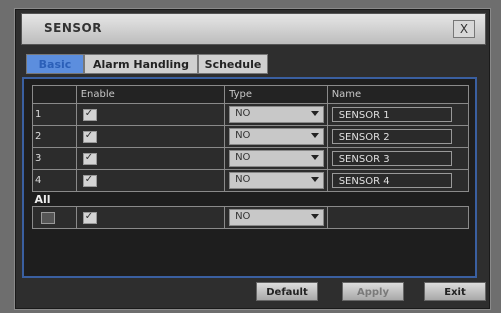 This screenshot has height=313, width=501. I want to click on tab-basic: Basic, so click(55, 64).